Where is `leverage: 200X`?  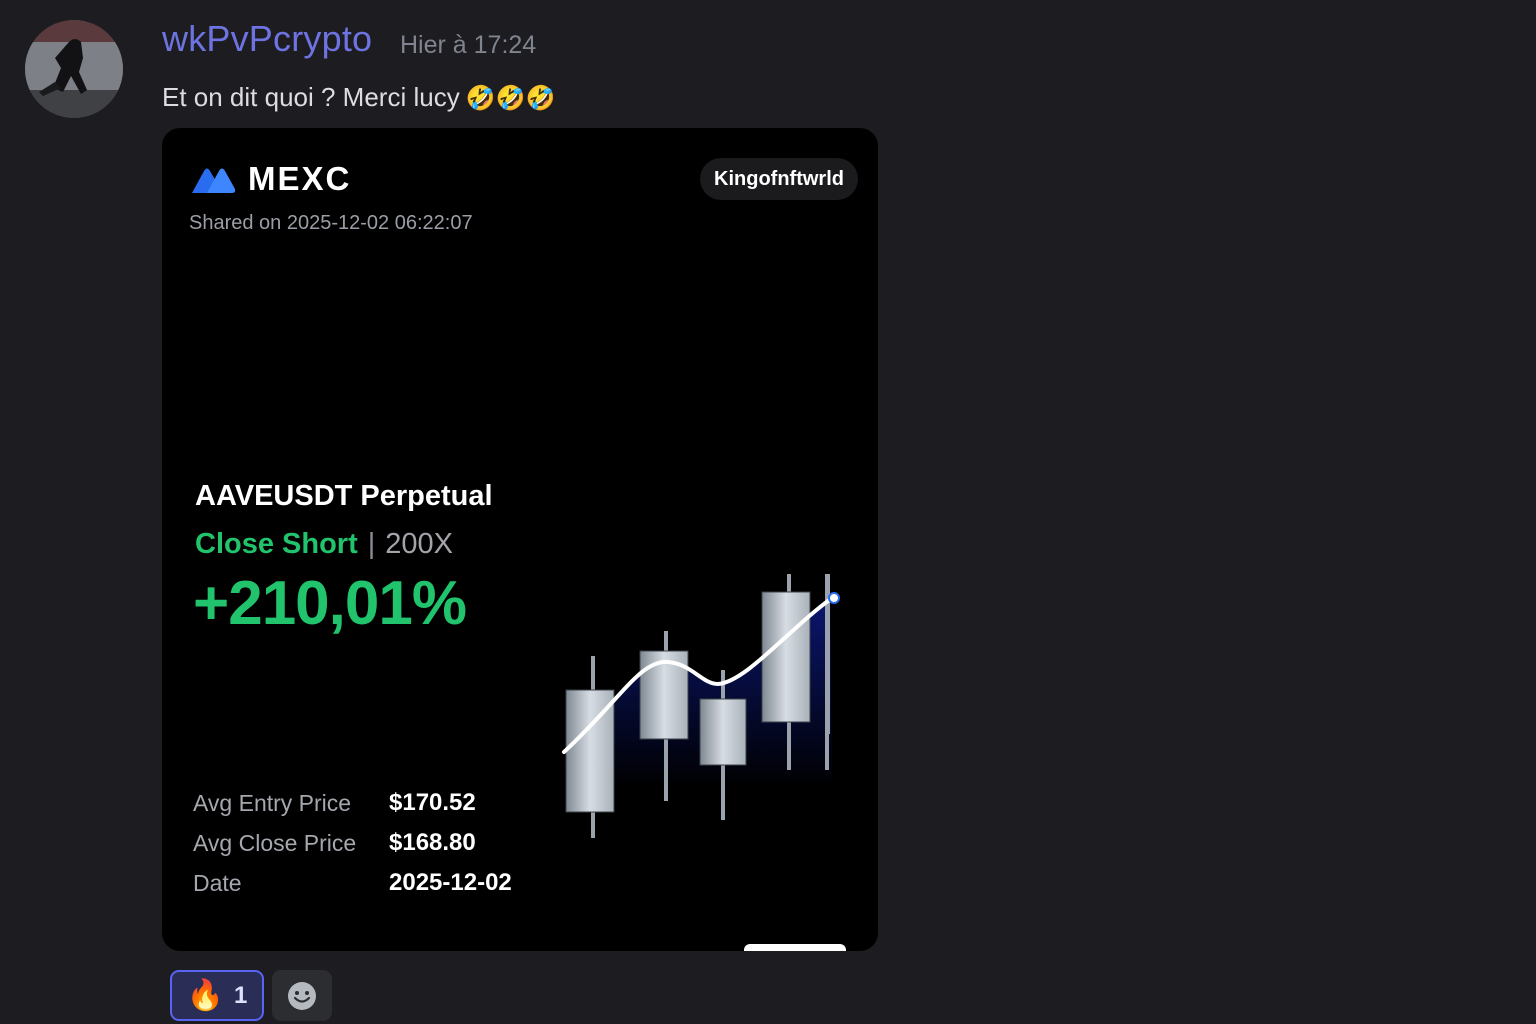
leverage: 200X is located at coordinates (419, 544).